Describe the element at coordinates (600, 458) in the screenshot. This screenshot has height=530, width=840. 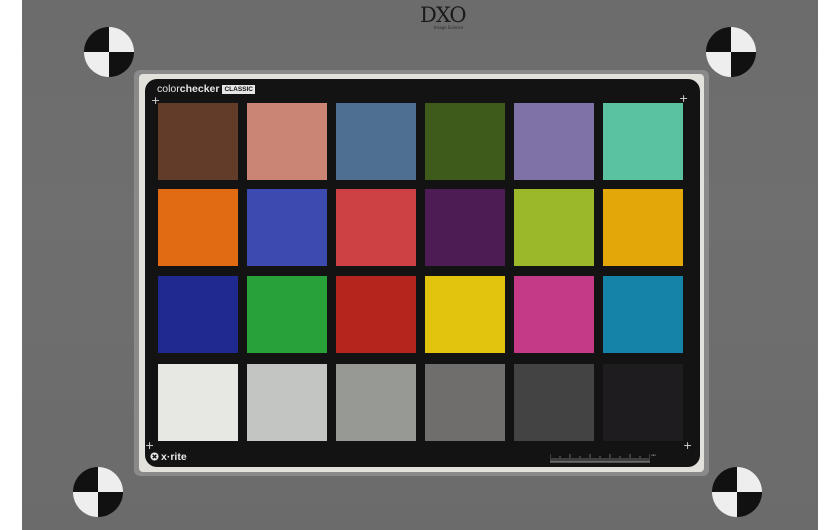
I see `measurement-ruler` at that location.